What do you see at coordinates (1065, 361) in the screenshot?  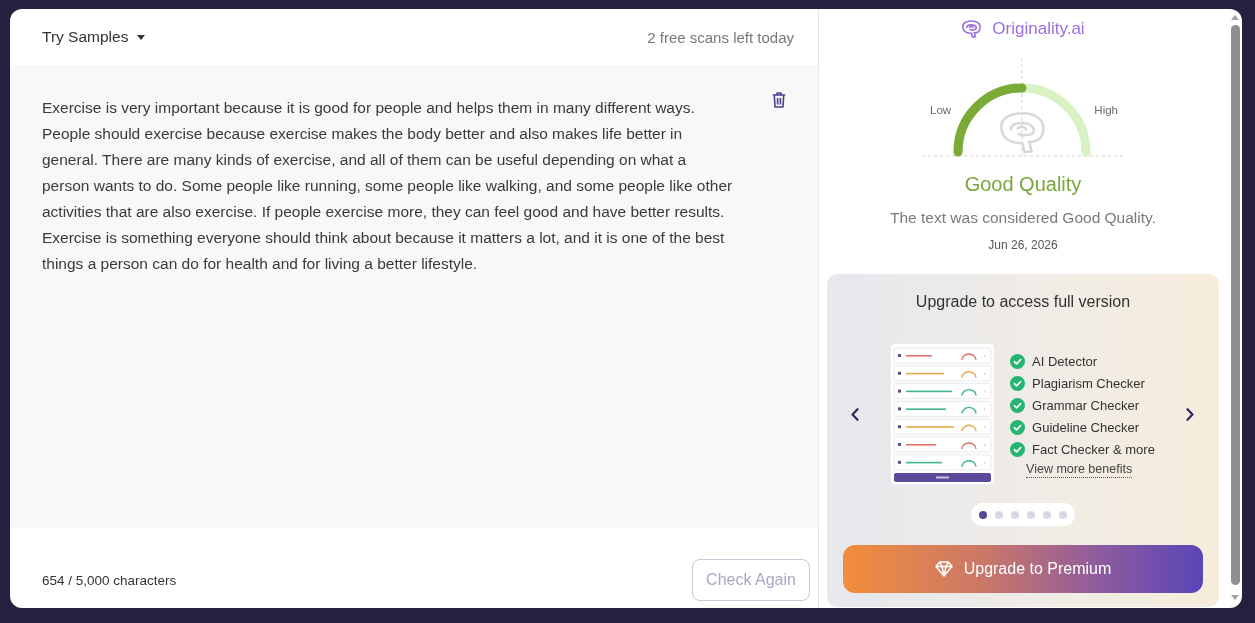 I see `feature-label: AI Detector` at bounding box center [1065, 361].